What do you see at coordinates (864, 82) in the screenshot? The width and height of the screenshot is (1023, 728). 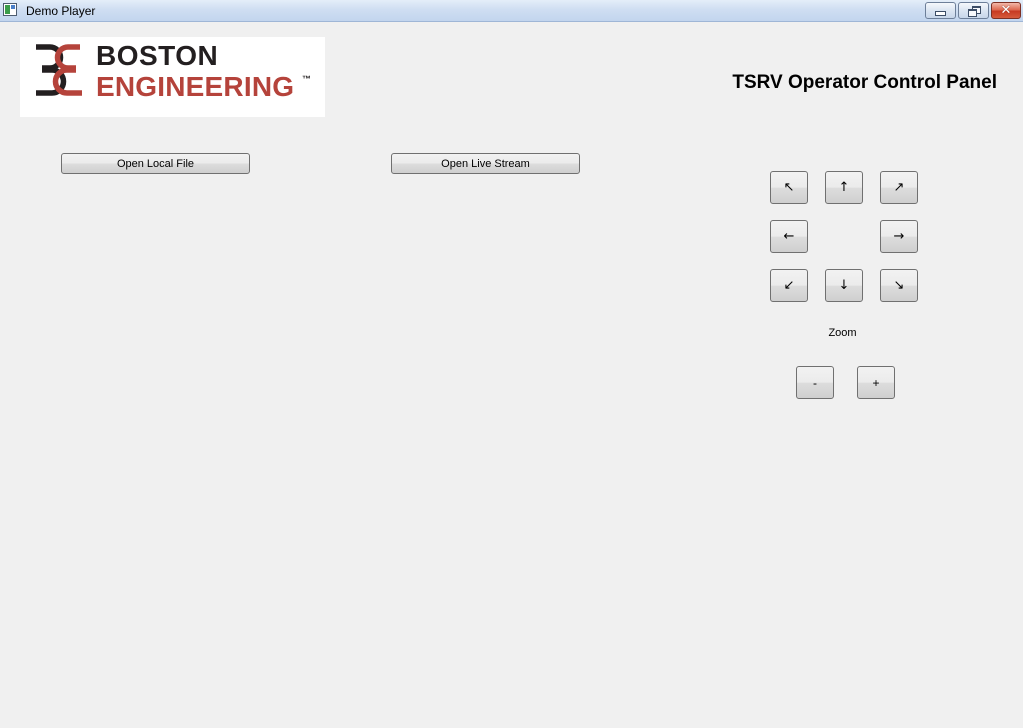 I see `page-title: TSRV Operator Control Panel` at bounding box center [864, 82].